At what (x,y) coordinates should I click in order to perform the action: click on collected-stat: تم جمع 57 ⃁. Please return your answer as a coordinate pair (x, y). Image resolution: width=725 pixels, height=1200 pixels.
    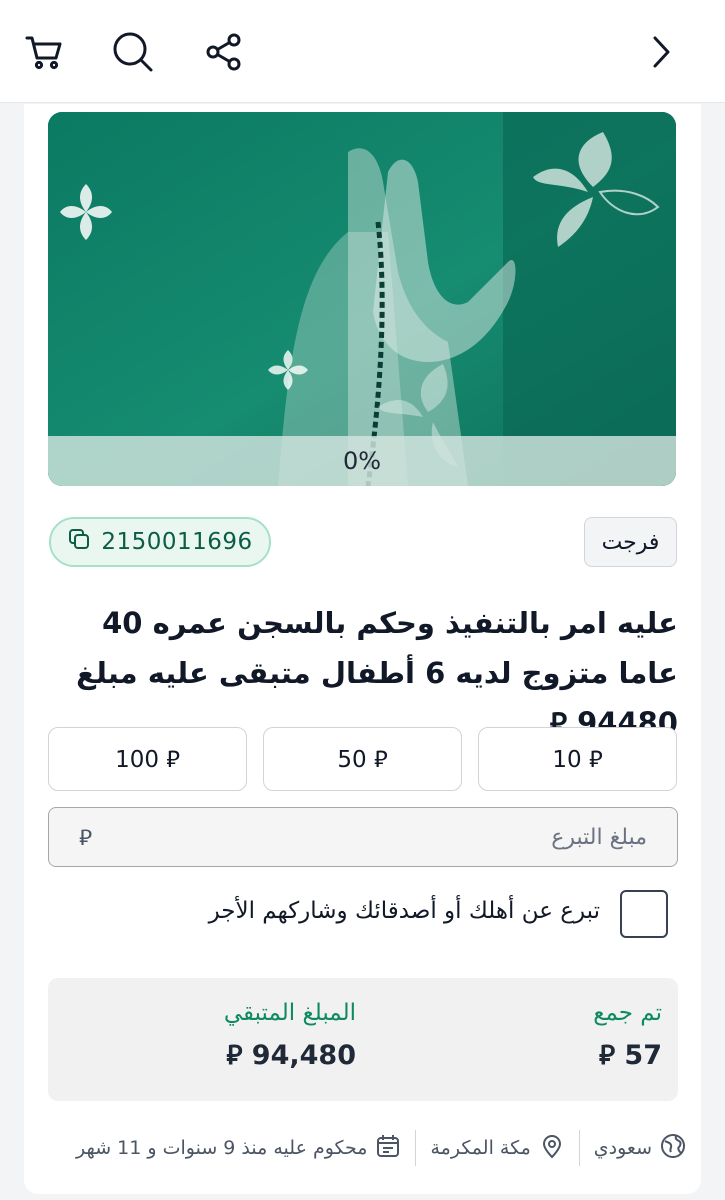
    Looking at the image, I should click on (627, 1036).